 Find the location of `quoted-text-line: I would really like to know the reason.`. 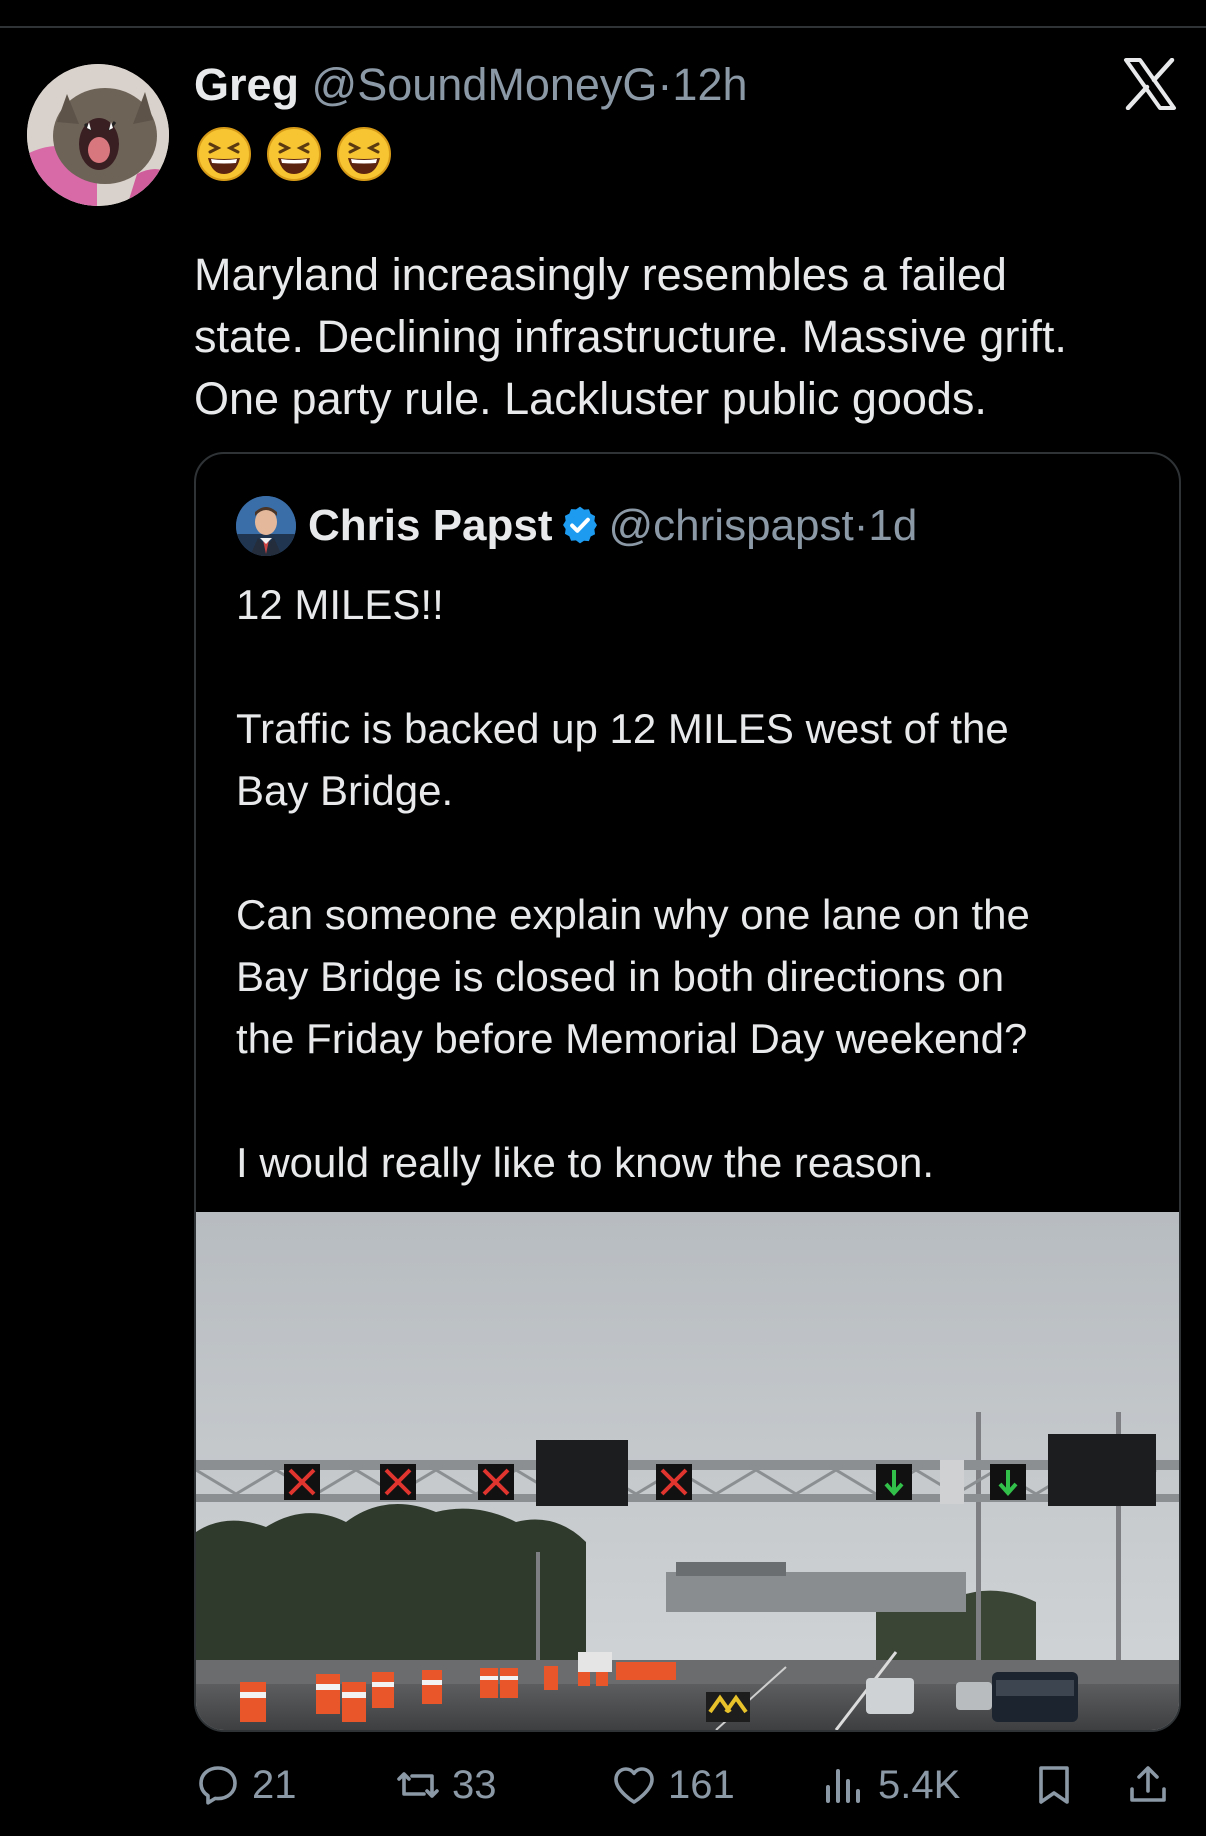

quoted-text-line: I would really like to know the reason. is located at coordinates (585, 1162).